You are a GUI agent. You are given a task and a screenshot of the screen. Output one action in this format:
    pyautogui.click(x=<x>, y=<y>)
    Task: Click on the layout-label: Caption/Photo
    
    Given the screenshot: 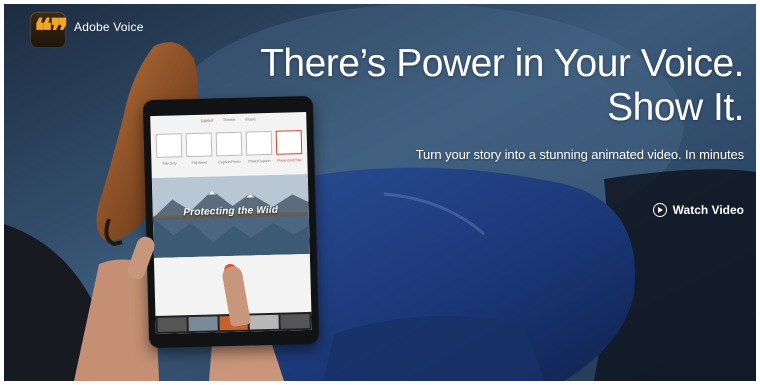 What is the action you would take?
    pyautogui.click(x=229, y=162)
    